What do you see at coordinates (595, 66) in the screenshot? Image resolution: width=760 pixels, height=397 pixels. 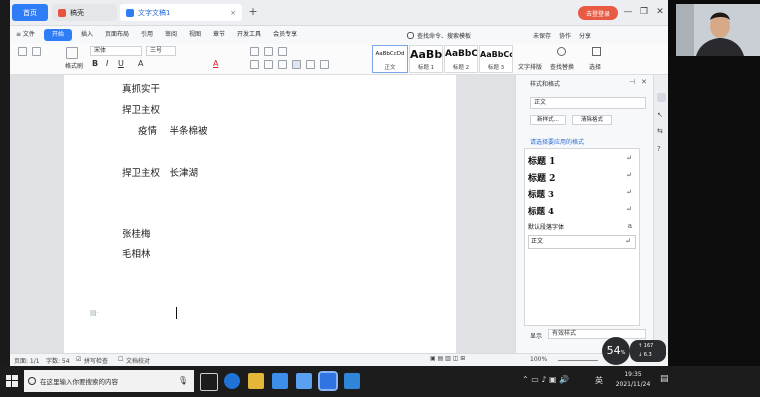 I see `select-button: 选择` at bounding box center [595, 66].